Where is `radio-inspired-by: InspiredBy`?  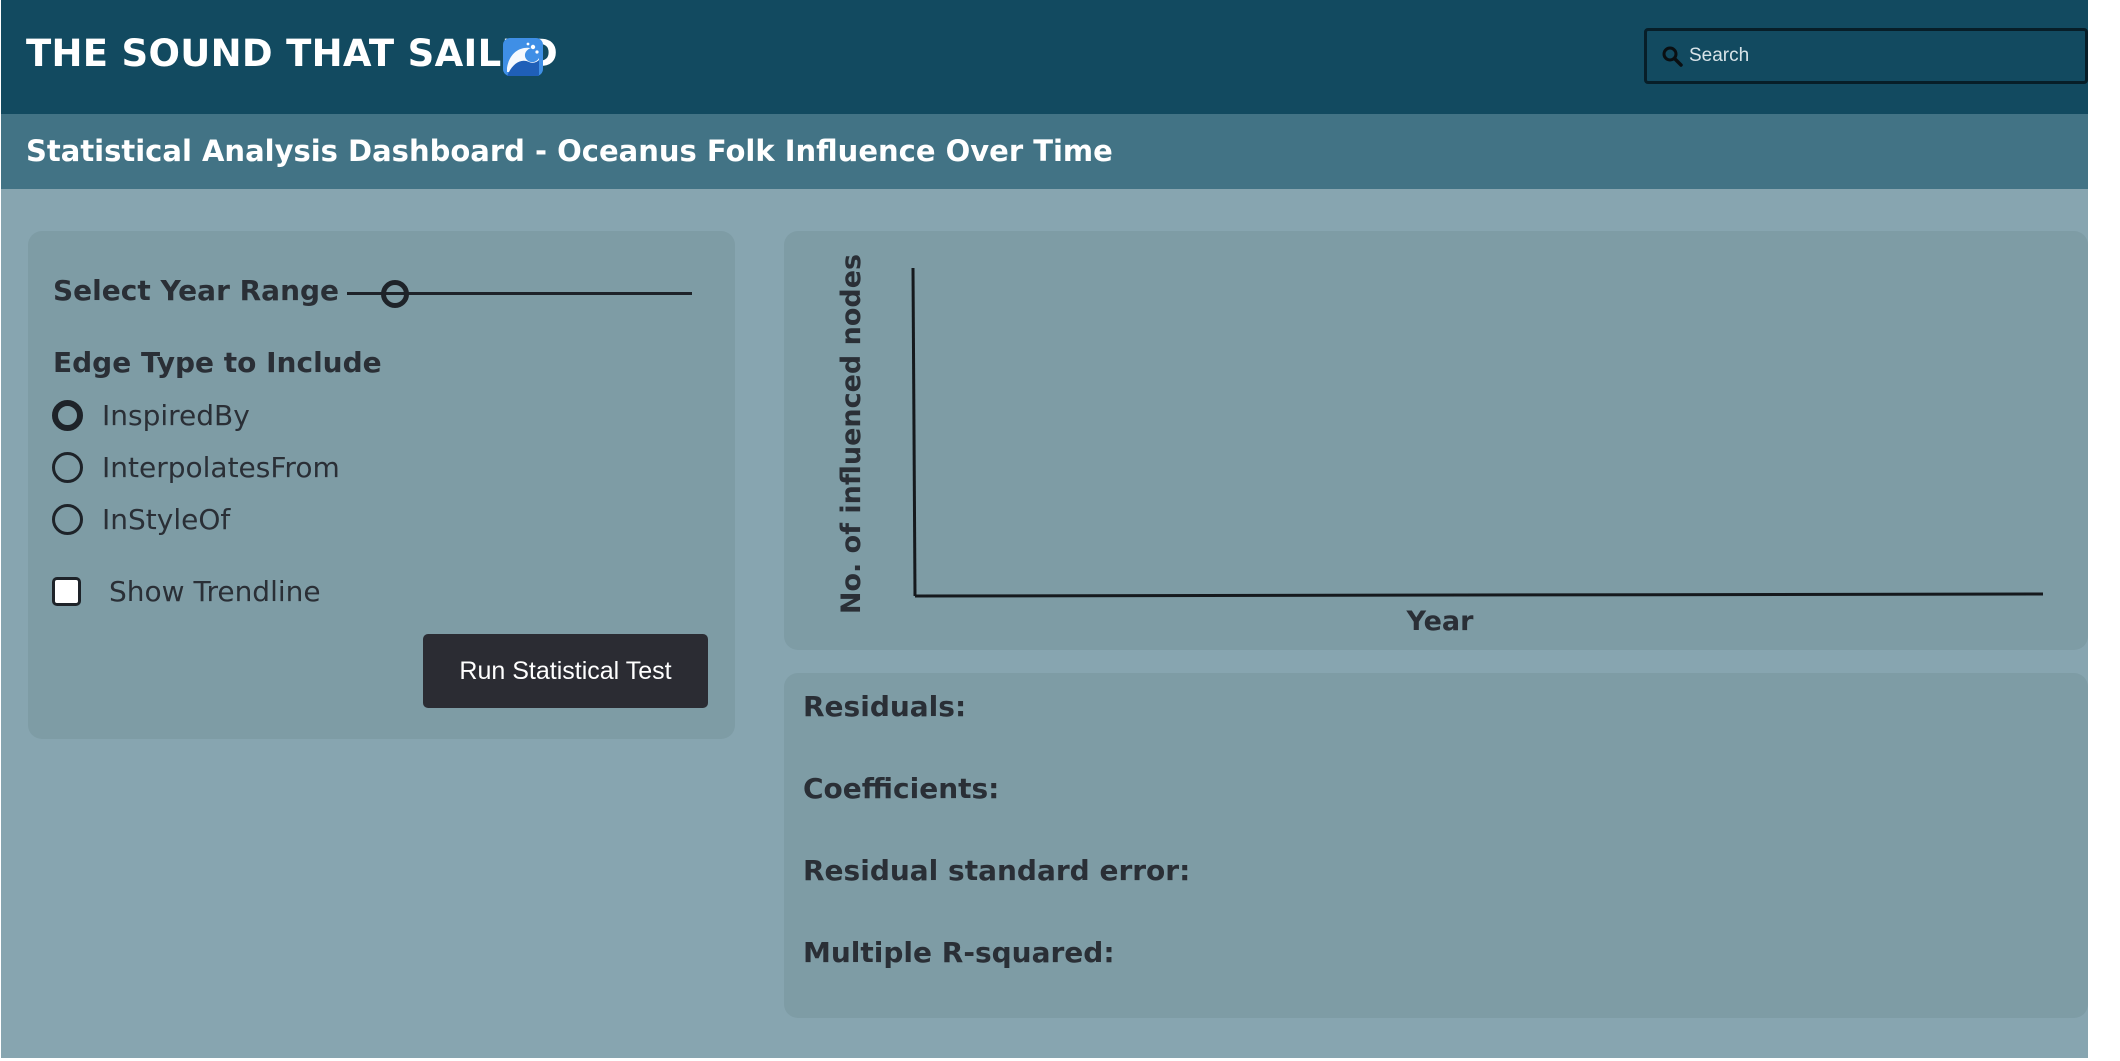
radio-inspired-by: InspiredBy is located at coordinates (151, 415).